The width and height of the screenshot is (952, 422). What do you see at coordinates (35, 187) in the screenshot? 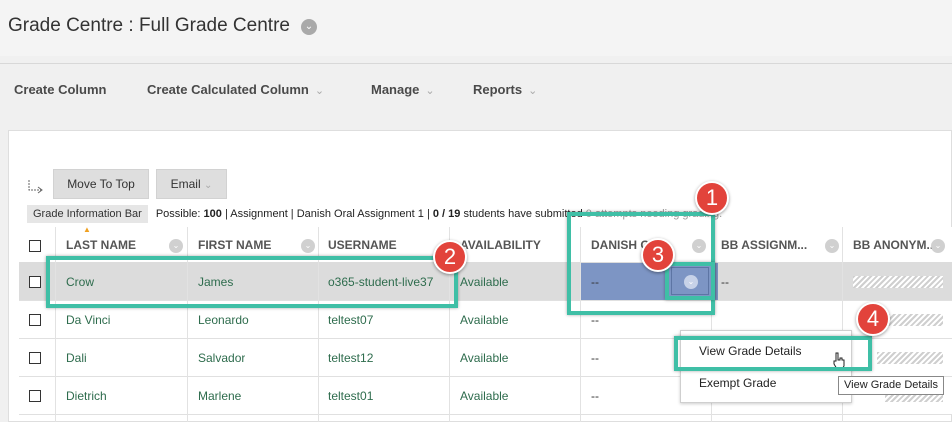
I see `arrow-right-icon` at bounding box center [35, 187].